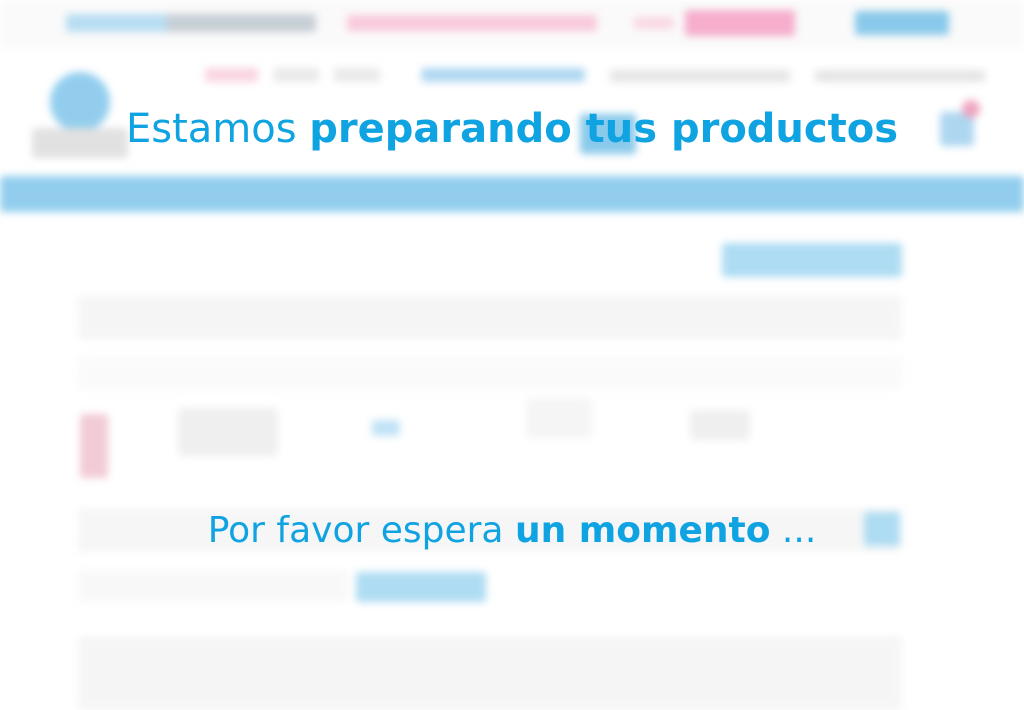 The width and height of the screenshot is (1024, 710). I want to click on quantity-stepper, so click(559, 418).